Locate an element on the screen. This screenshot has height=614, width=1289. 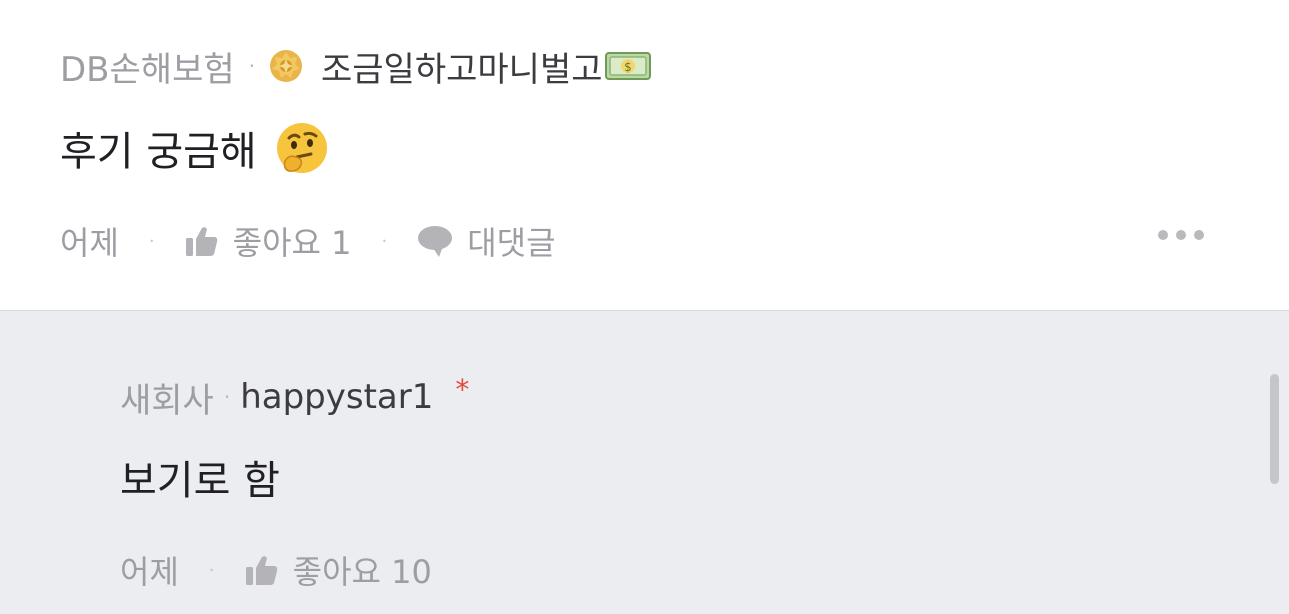
comment-meta: DB손해보험 · 조금일하고마니벌고 $ is located at coordinates (355, 66).